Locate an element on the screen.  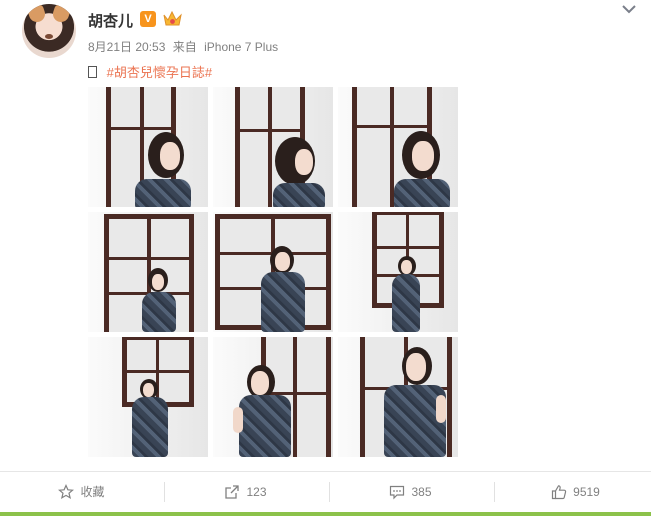
repost-icon is located at coordinates (232, 492).